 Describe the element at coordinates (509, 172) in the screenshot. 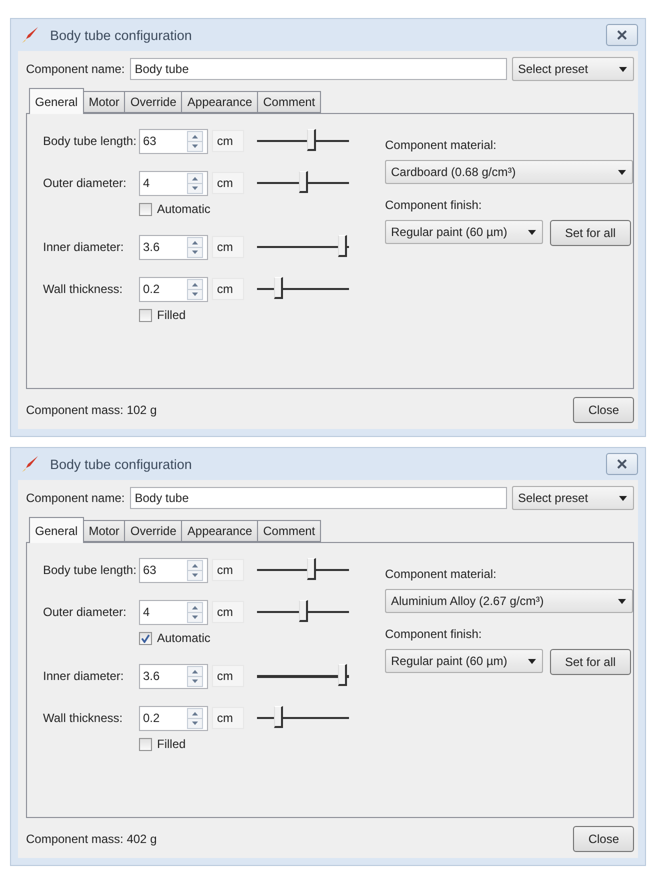

I see `material-dropdown: Cardboard (0.68 g/cm³)` at that location.